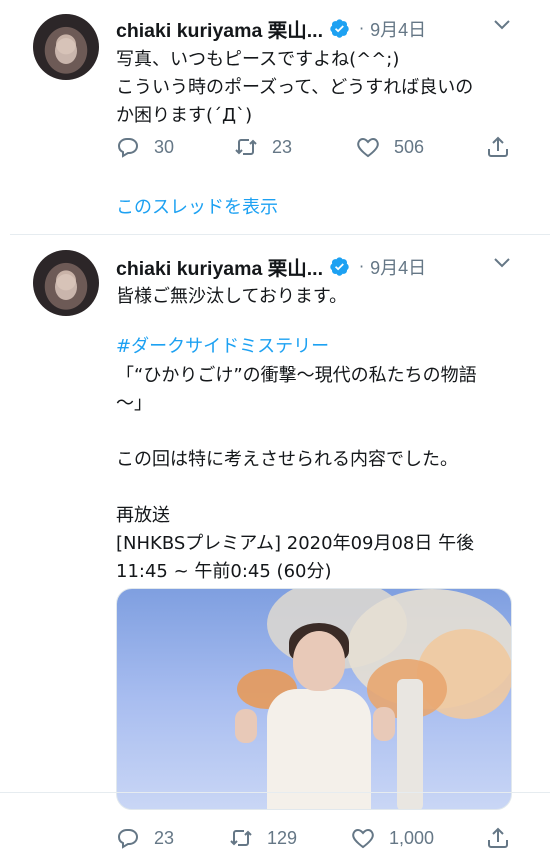  I want to click on reply-count: 23, so click(164, 837).